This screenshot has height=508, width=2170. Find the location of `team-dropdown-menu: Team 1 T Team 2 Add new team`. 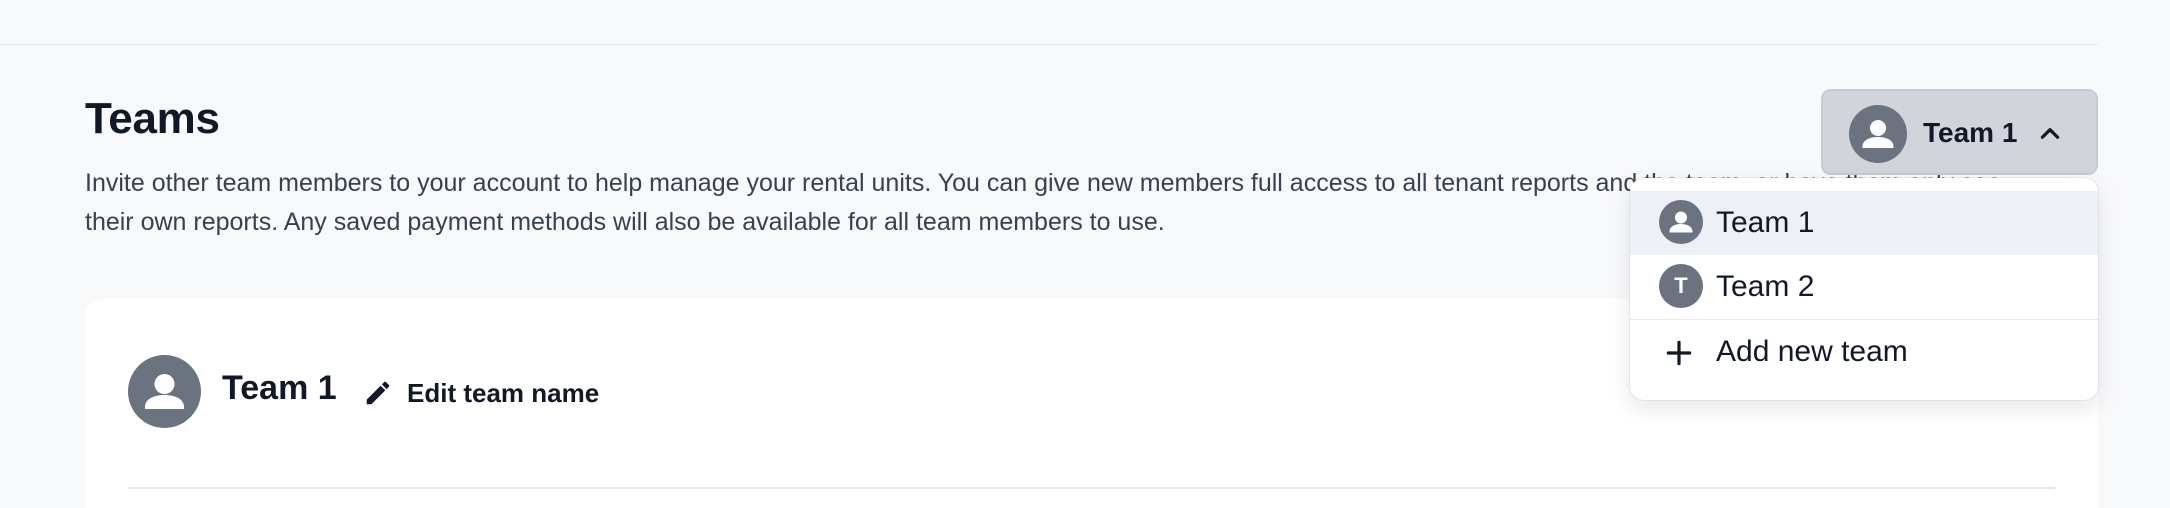

team-dropdown-menu: Team 1 T Team 2 Add new team is located at coordinates (1864, 289).